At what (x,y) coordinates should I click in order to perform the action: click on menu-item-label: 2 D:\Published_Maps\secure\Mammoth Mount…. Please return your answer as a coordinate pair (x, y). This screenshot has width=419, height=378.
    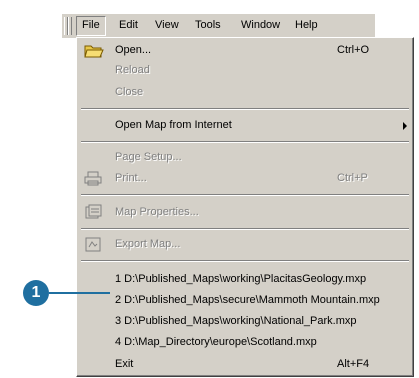
    Looking at the image, I should click on (247, 300).